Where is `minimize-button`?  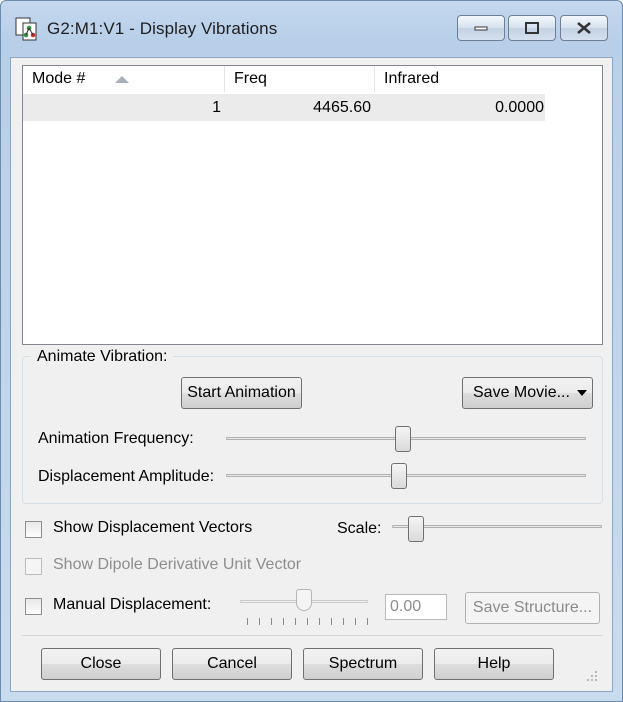
minimize-button is located at coordinates (481, 28).